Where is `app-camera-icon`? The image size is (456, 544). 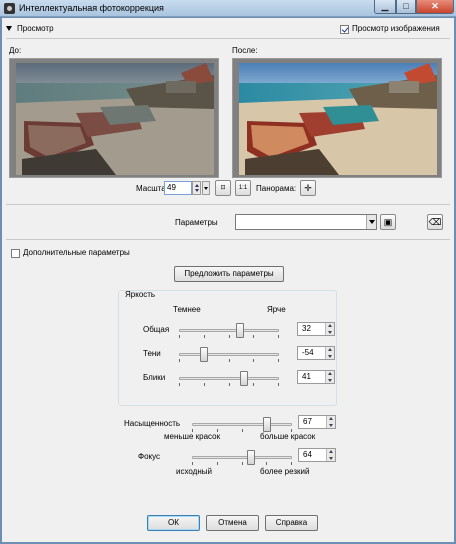
app-camera-icon is located at coordinates (9, 8).